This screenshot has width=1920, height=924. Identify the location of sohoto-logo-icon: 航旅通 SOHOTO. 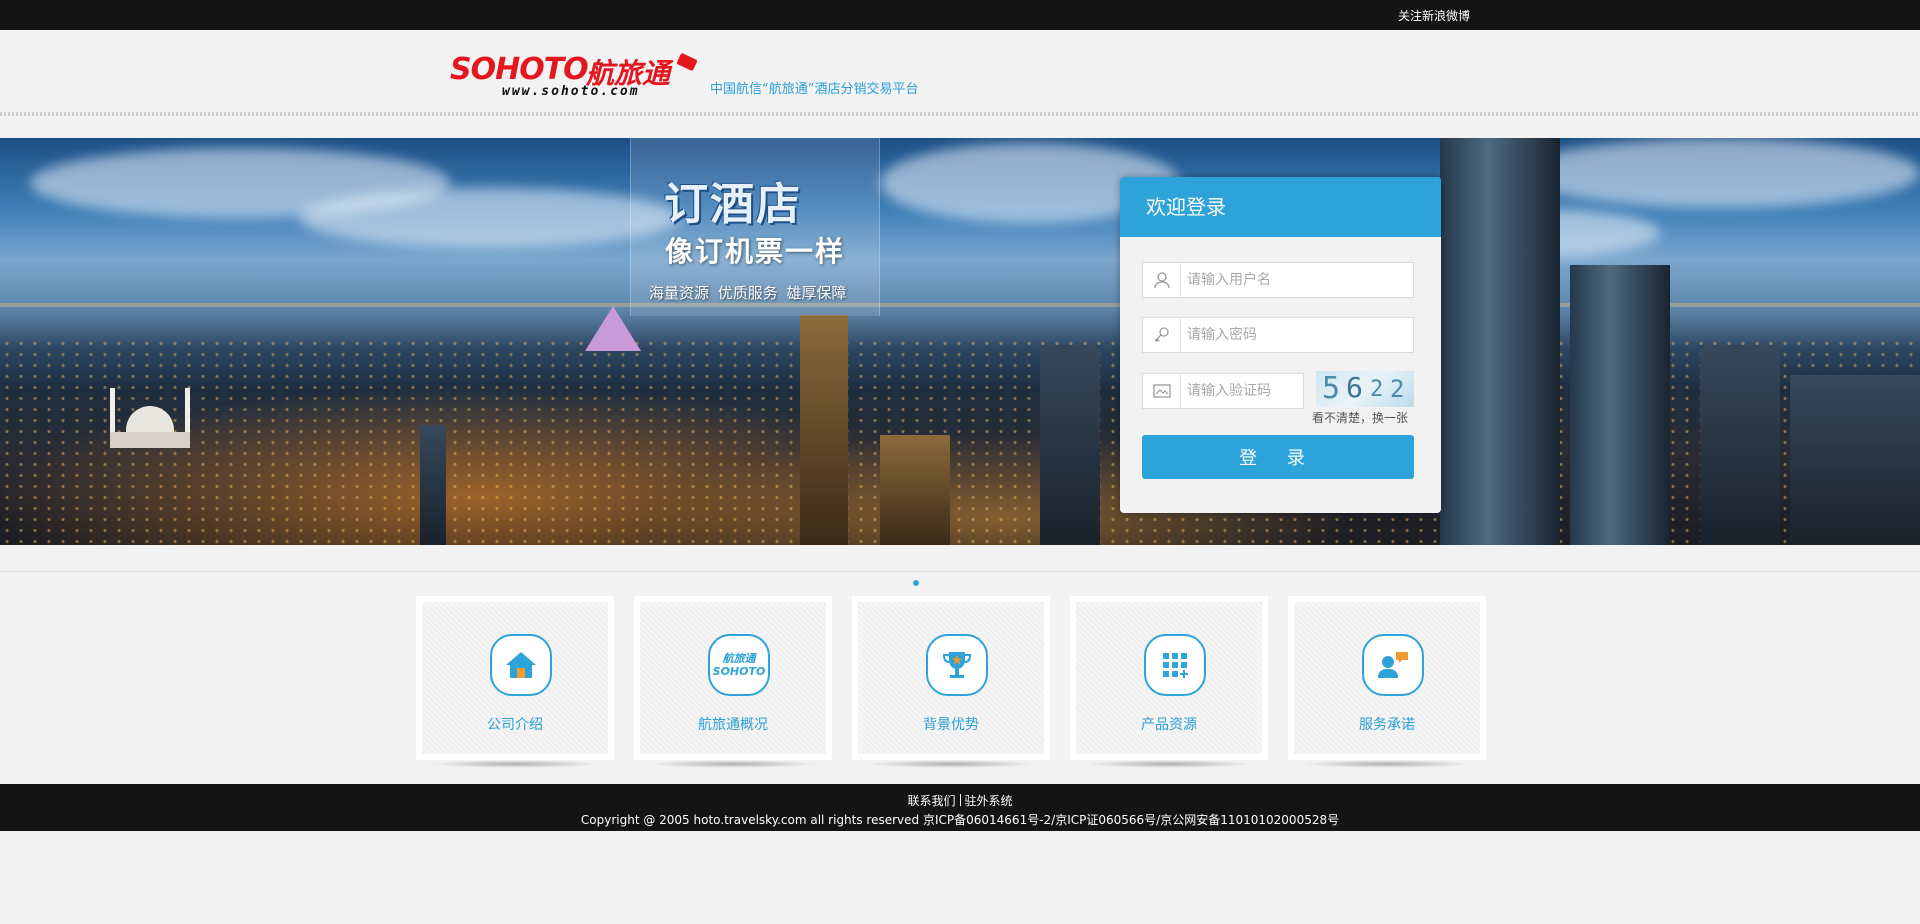
(739, 665).